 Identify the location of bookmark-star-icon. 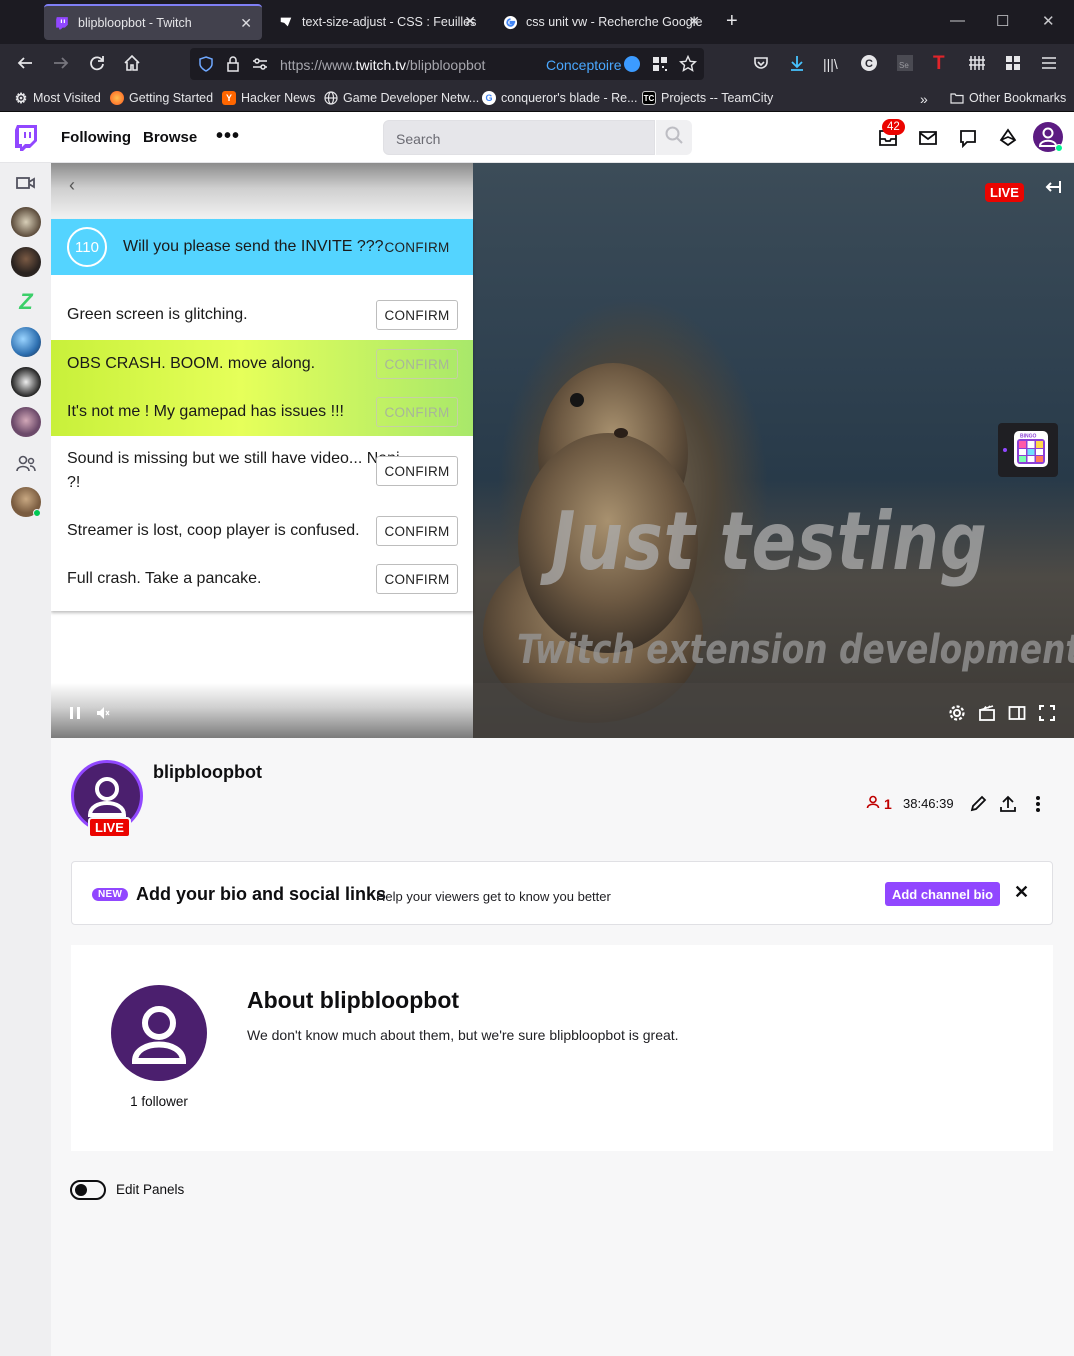
(688, 66).